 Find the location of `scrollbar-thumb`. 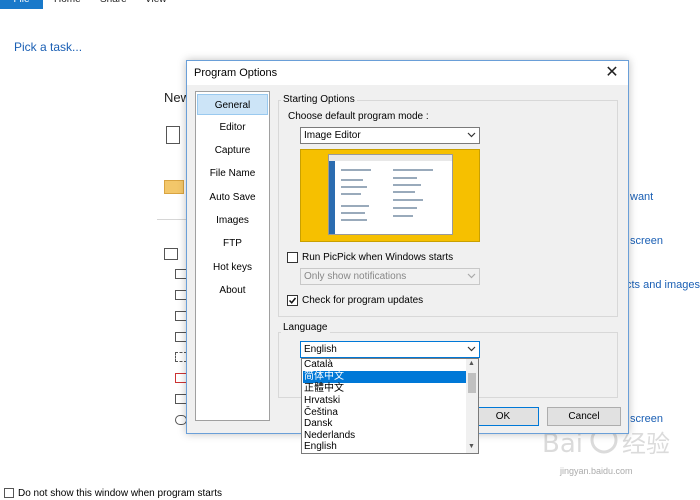

scrollbar-thumb is located at coordinates (472, 383).